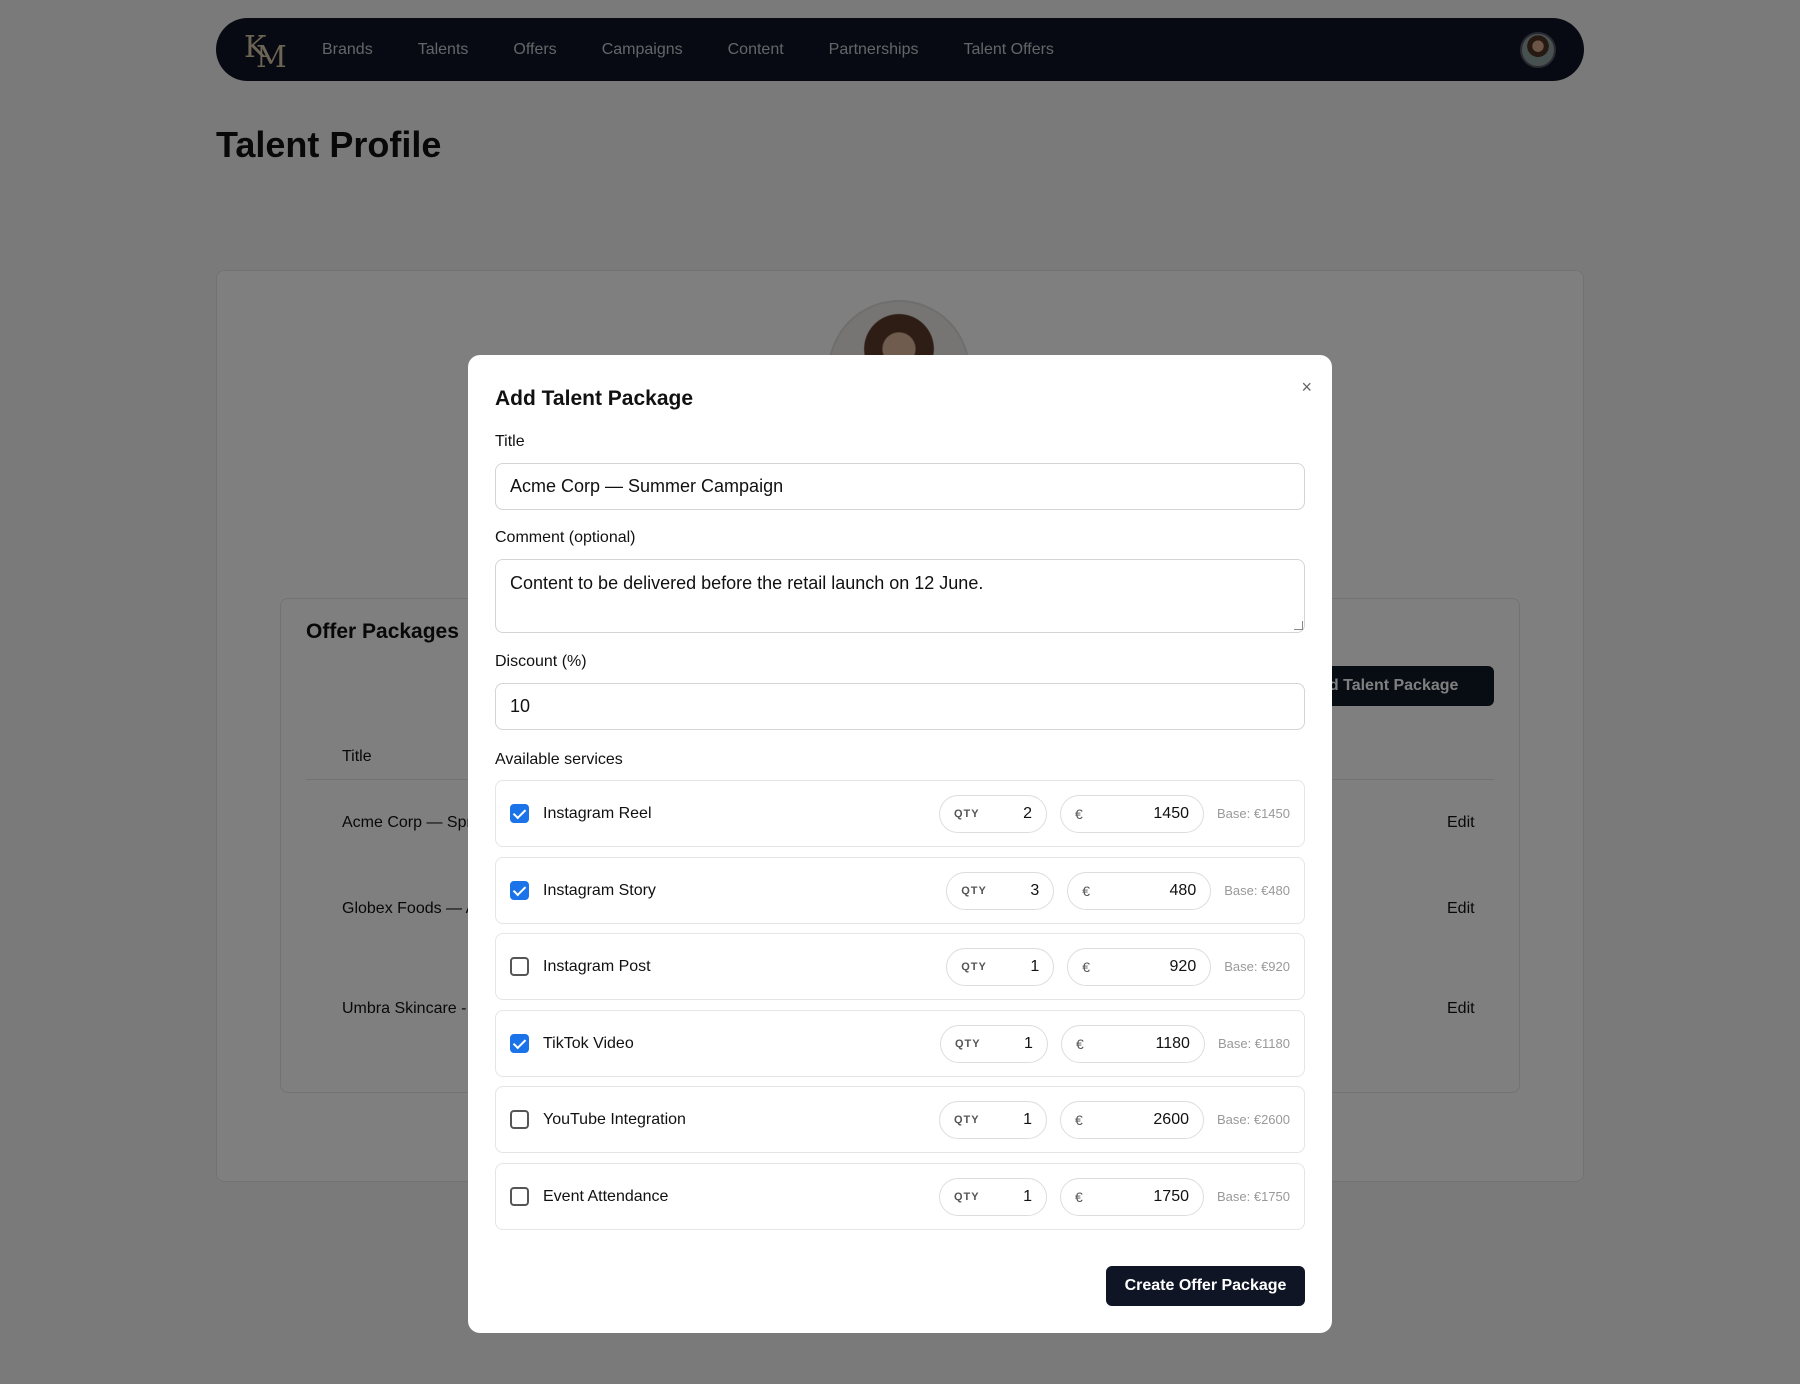 This screenshot has width=1800, height=1384. Describe the element at coordinates (597, 813) in the screenshot. I see `service-name: Instagram Reel` at that location.